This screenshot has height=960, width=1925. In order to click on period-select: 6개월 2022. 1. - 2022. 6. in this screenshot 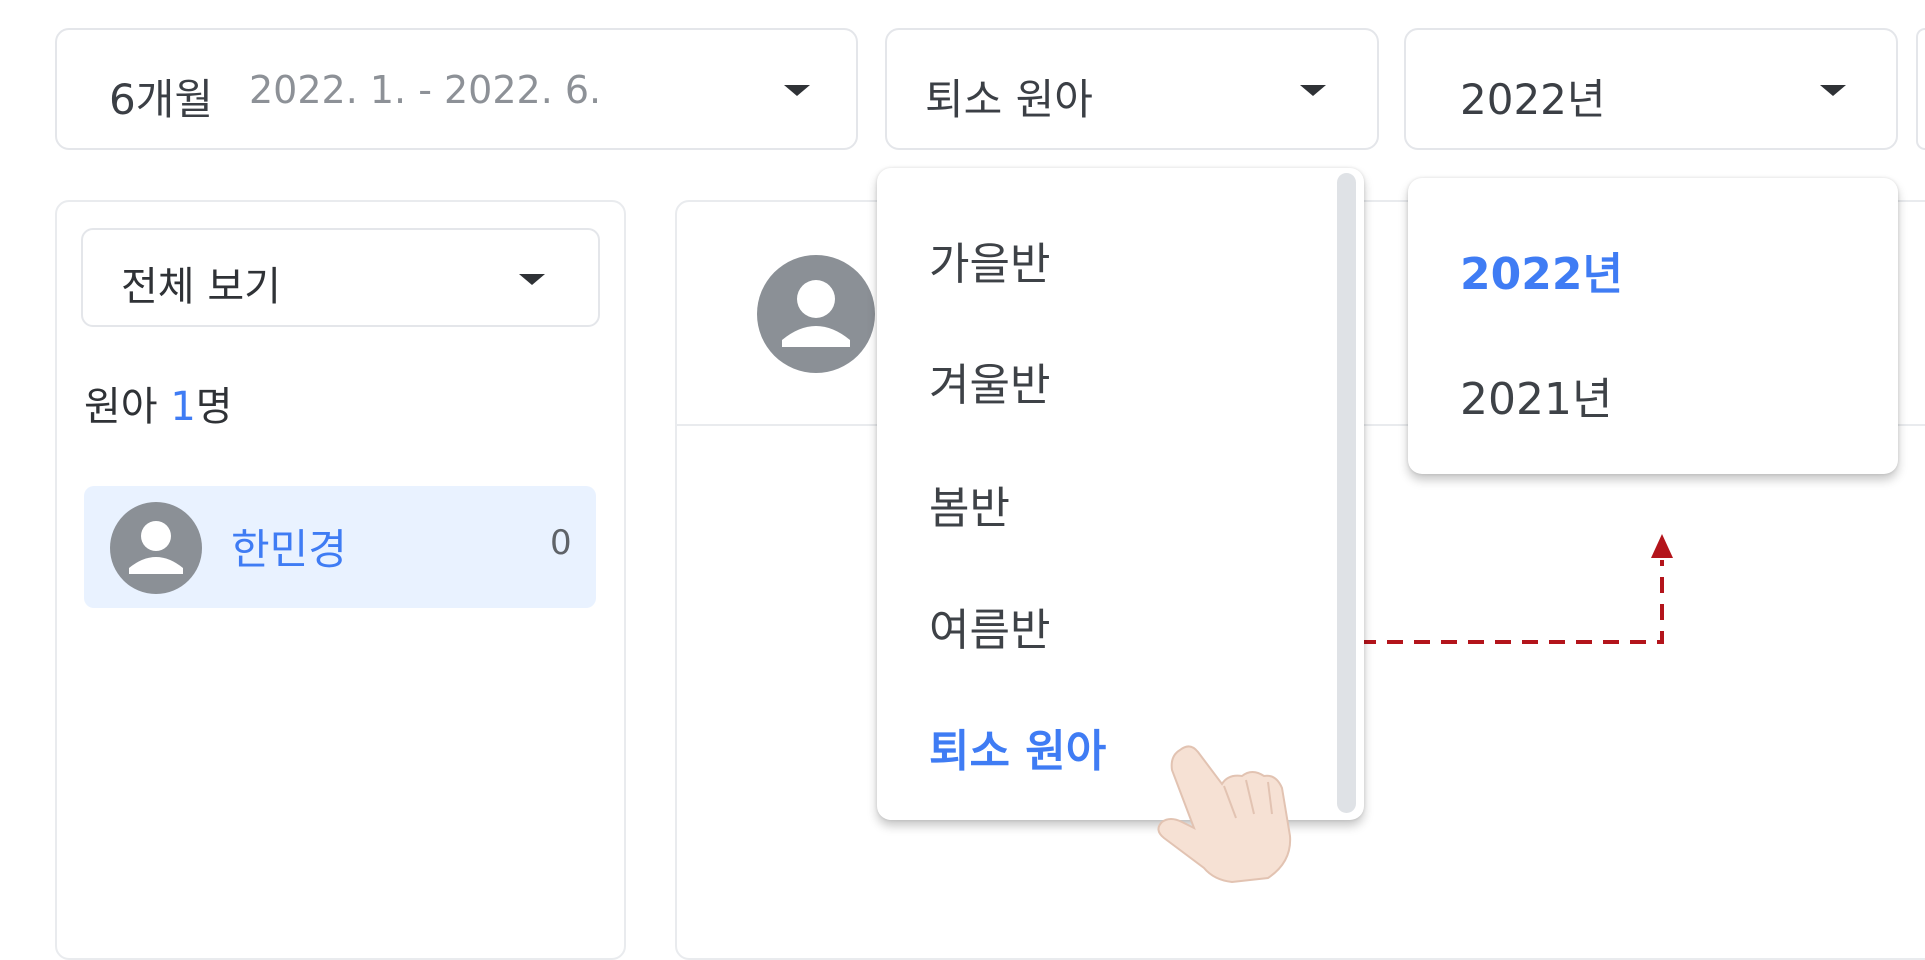, I will do `click(456, 89)`.